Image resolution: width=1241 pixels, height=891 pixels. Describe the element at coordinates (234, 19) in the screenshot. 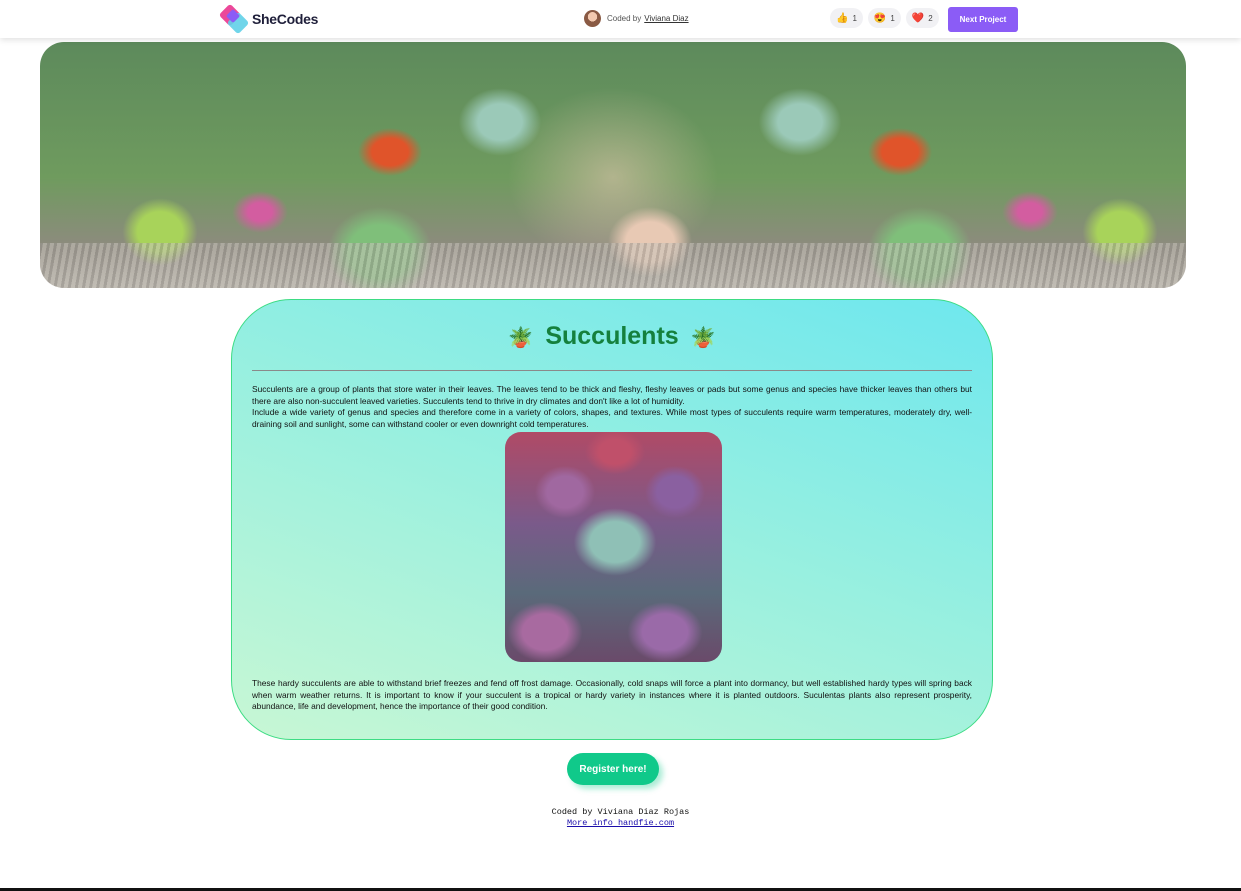

I see `shecodes-logo-icon` at that location.